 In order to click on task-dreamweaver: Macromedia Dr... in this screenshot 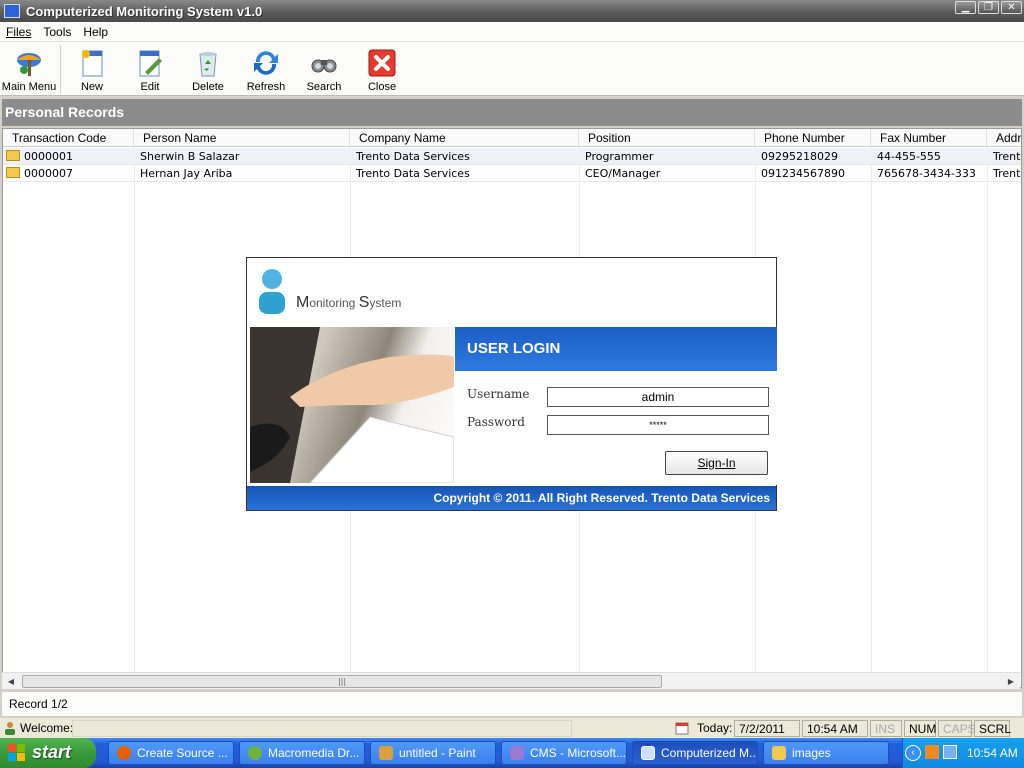, I will do `click(302, 753)`.